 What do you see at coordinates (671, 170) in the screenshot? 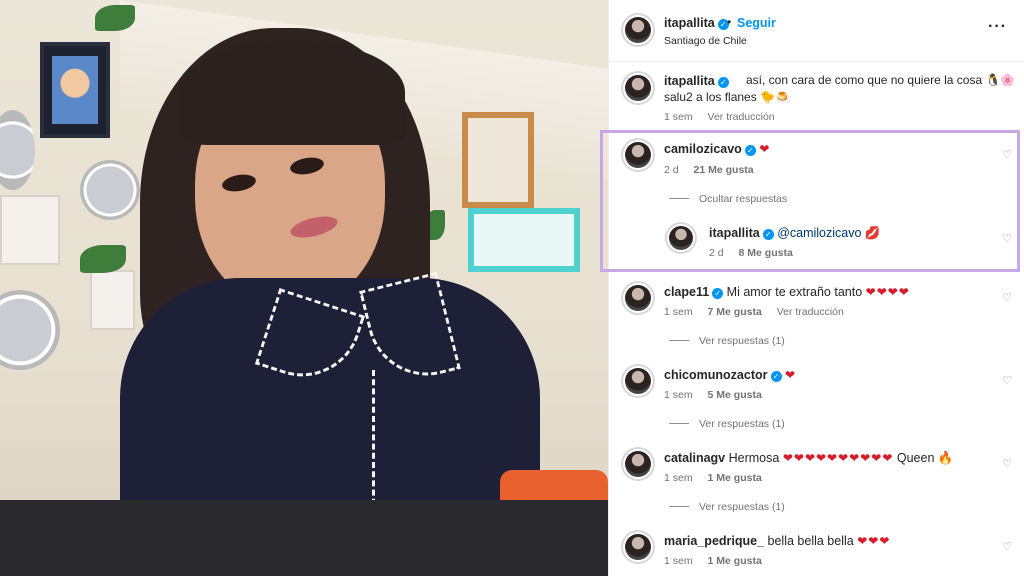
I see `comment-time: 2 d` at bounding box center [671, 170].